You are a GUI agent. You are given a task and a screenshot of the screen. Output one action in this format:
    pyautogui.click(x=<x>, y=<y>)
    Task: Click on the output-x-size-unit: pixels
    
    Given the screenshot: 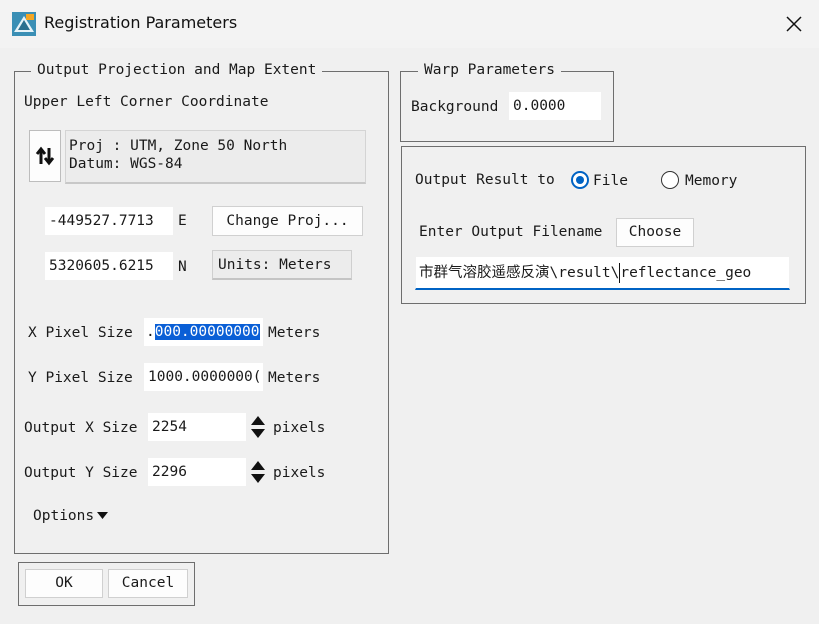 What is the action you would take?
    pyautogui.click(x=299, y=428)
    